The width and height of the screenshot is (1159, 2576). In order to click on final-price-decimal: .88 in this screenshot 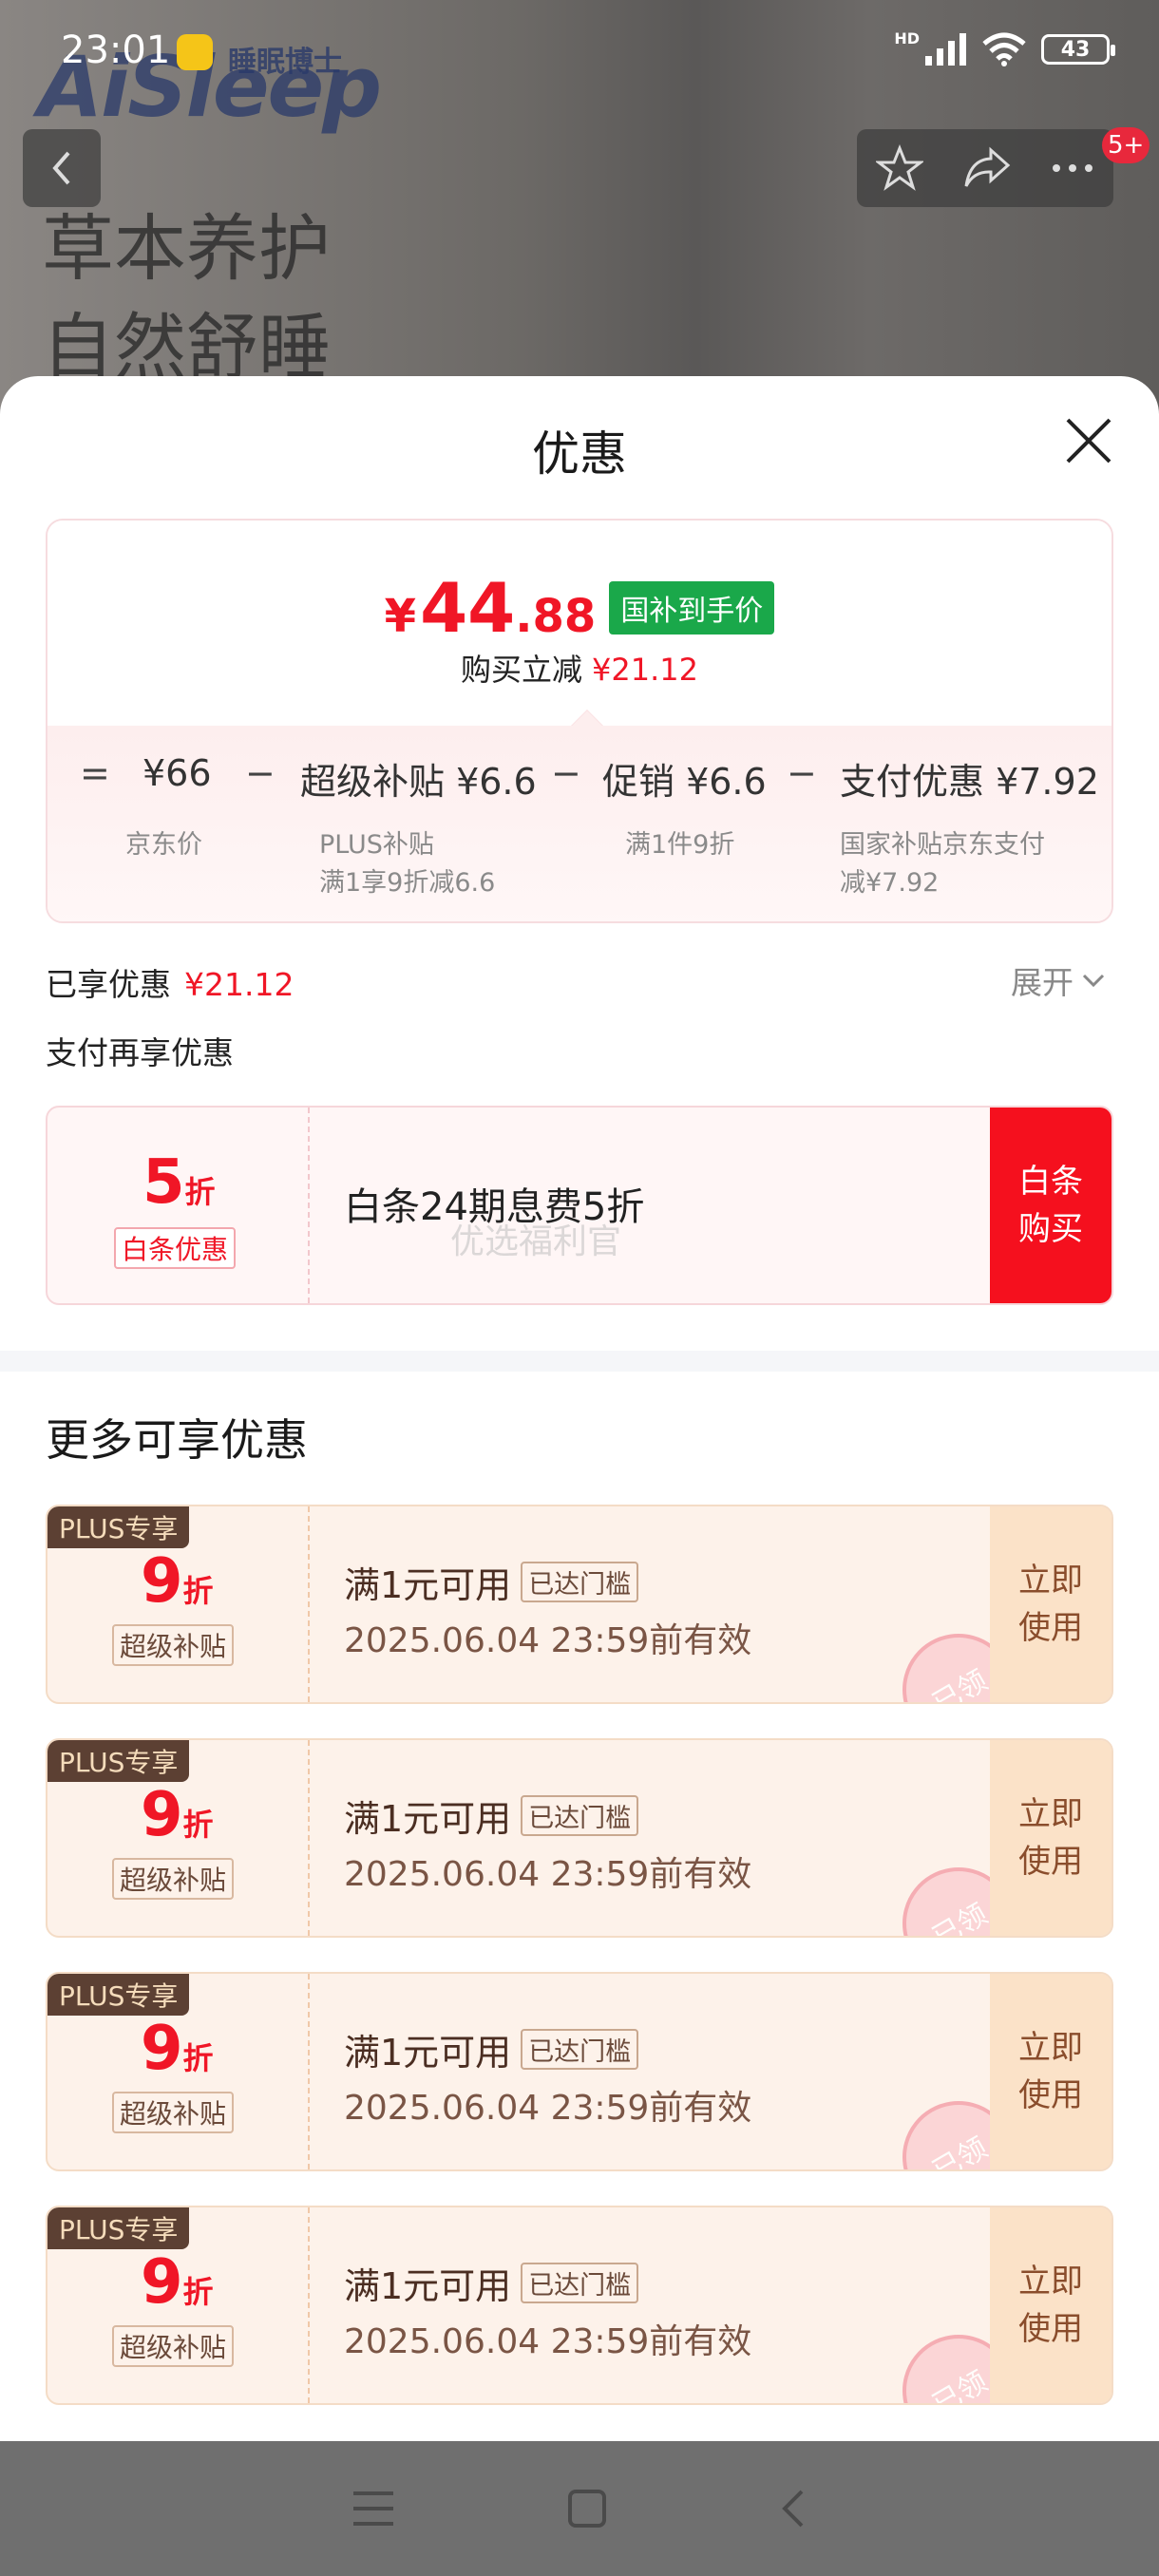, I will do `click(556, 616)`.